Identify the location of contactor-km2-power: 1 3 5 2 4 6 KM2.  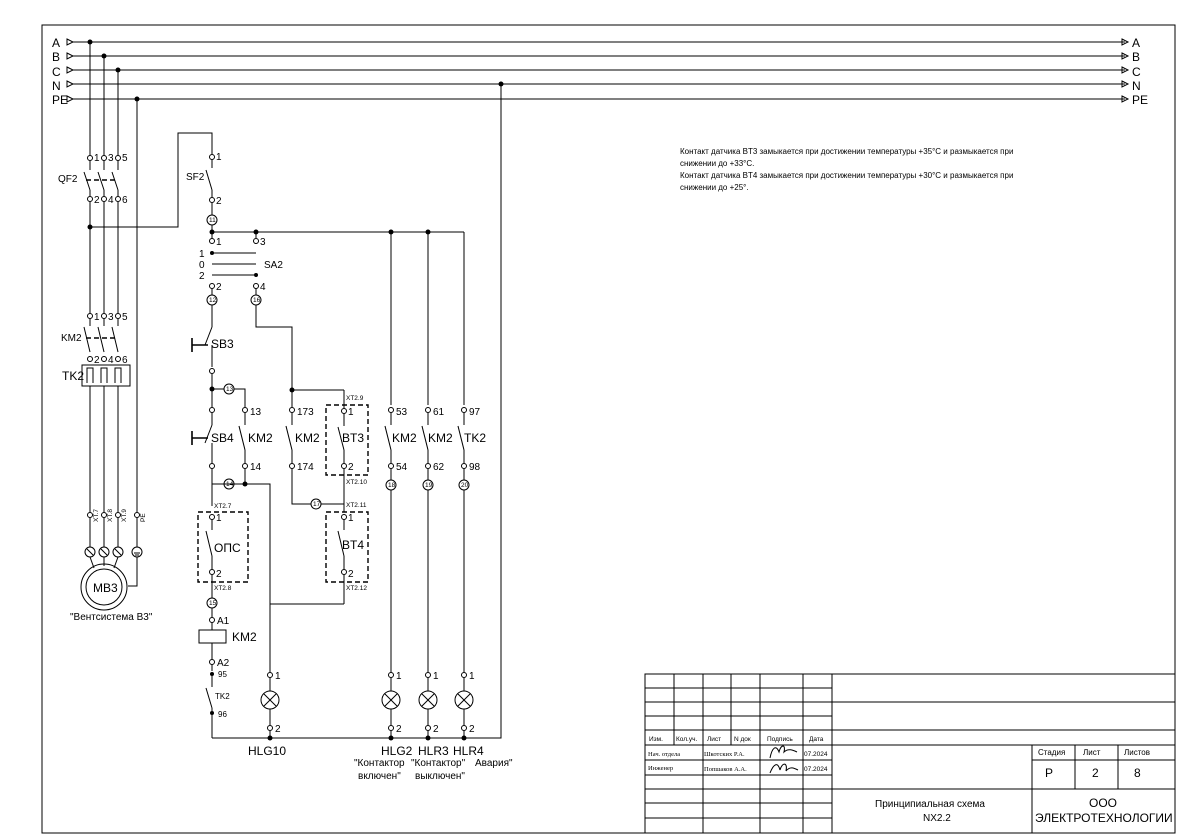
(94, 339).